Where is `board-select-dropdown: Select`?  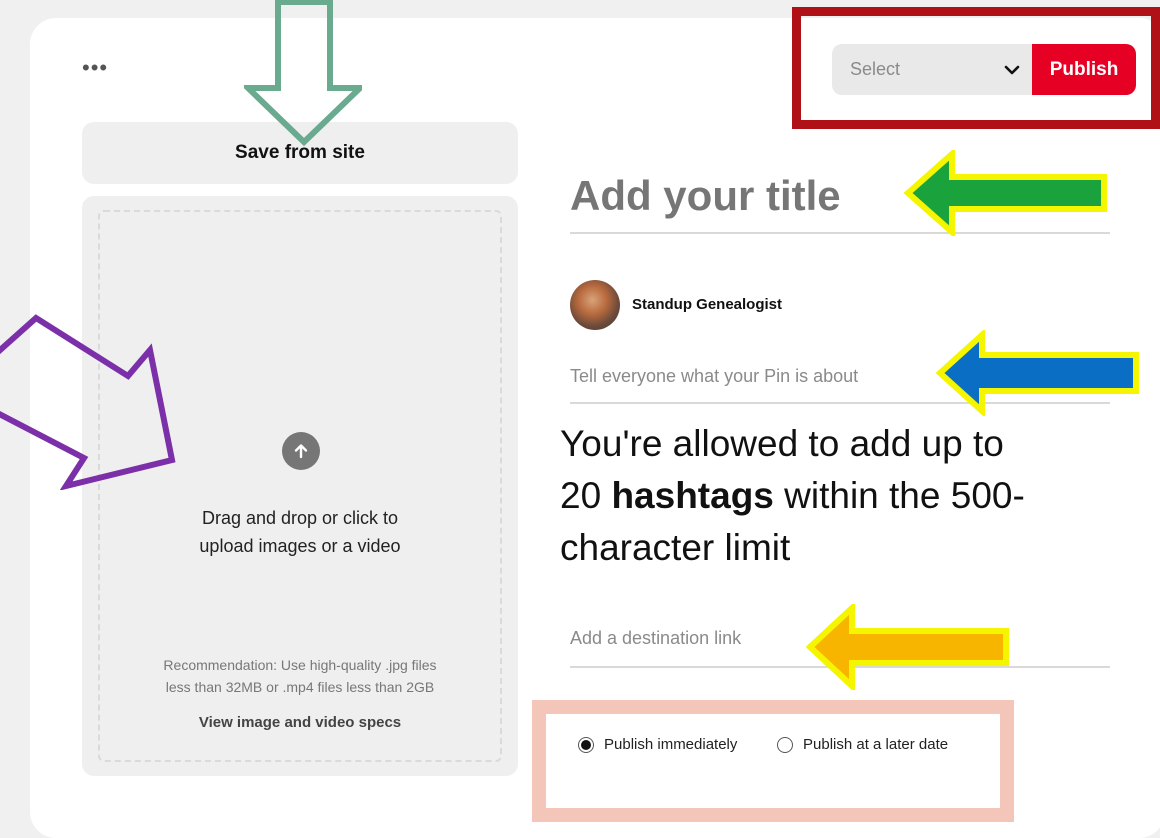 board-select-dropdown: Select is located at coordinates (932, 69).